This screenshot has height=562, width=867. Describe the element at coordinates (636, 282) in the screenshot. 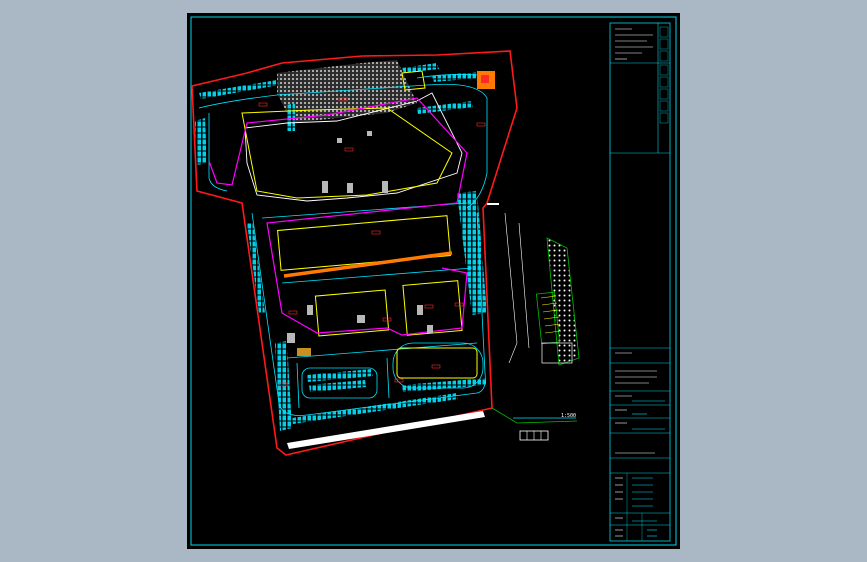

I see `title-block-notes` at that location.